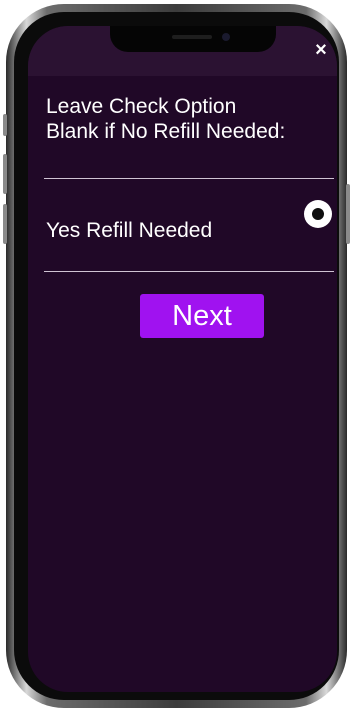  What do you see at coordinates (226, 37) in the screenshot?
I see `front-camera` at bounding box center [226, 37].